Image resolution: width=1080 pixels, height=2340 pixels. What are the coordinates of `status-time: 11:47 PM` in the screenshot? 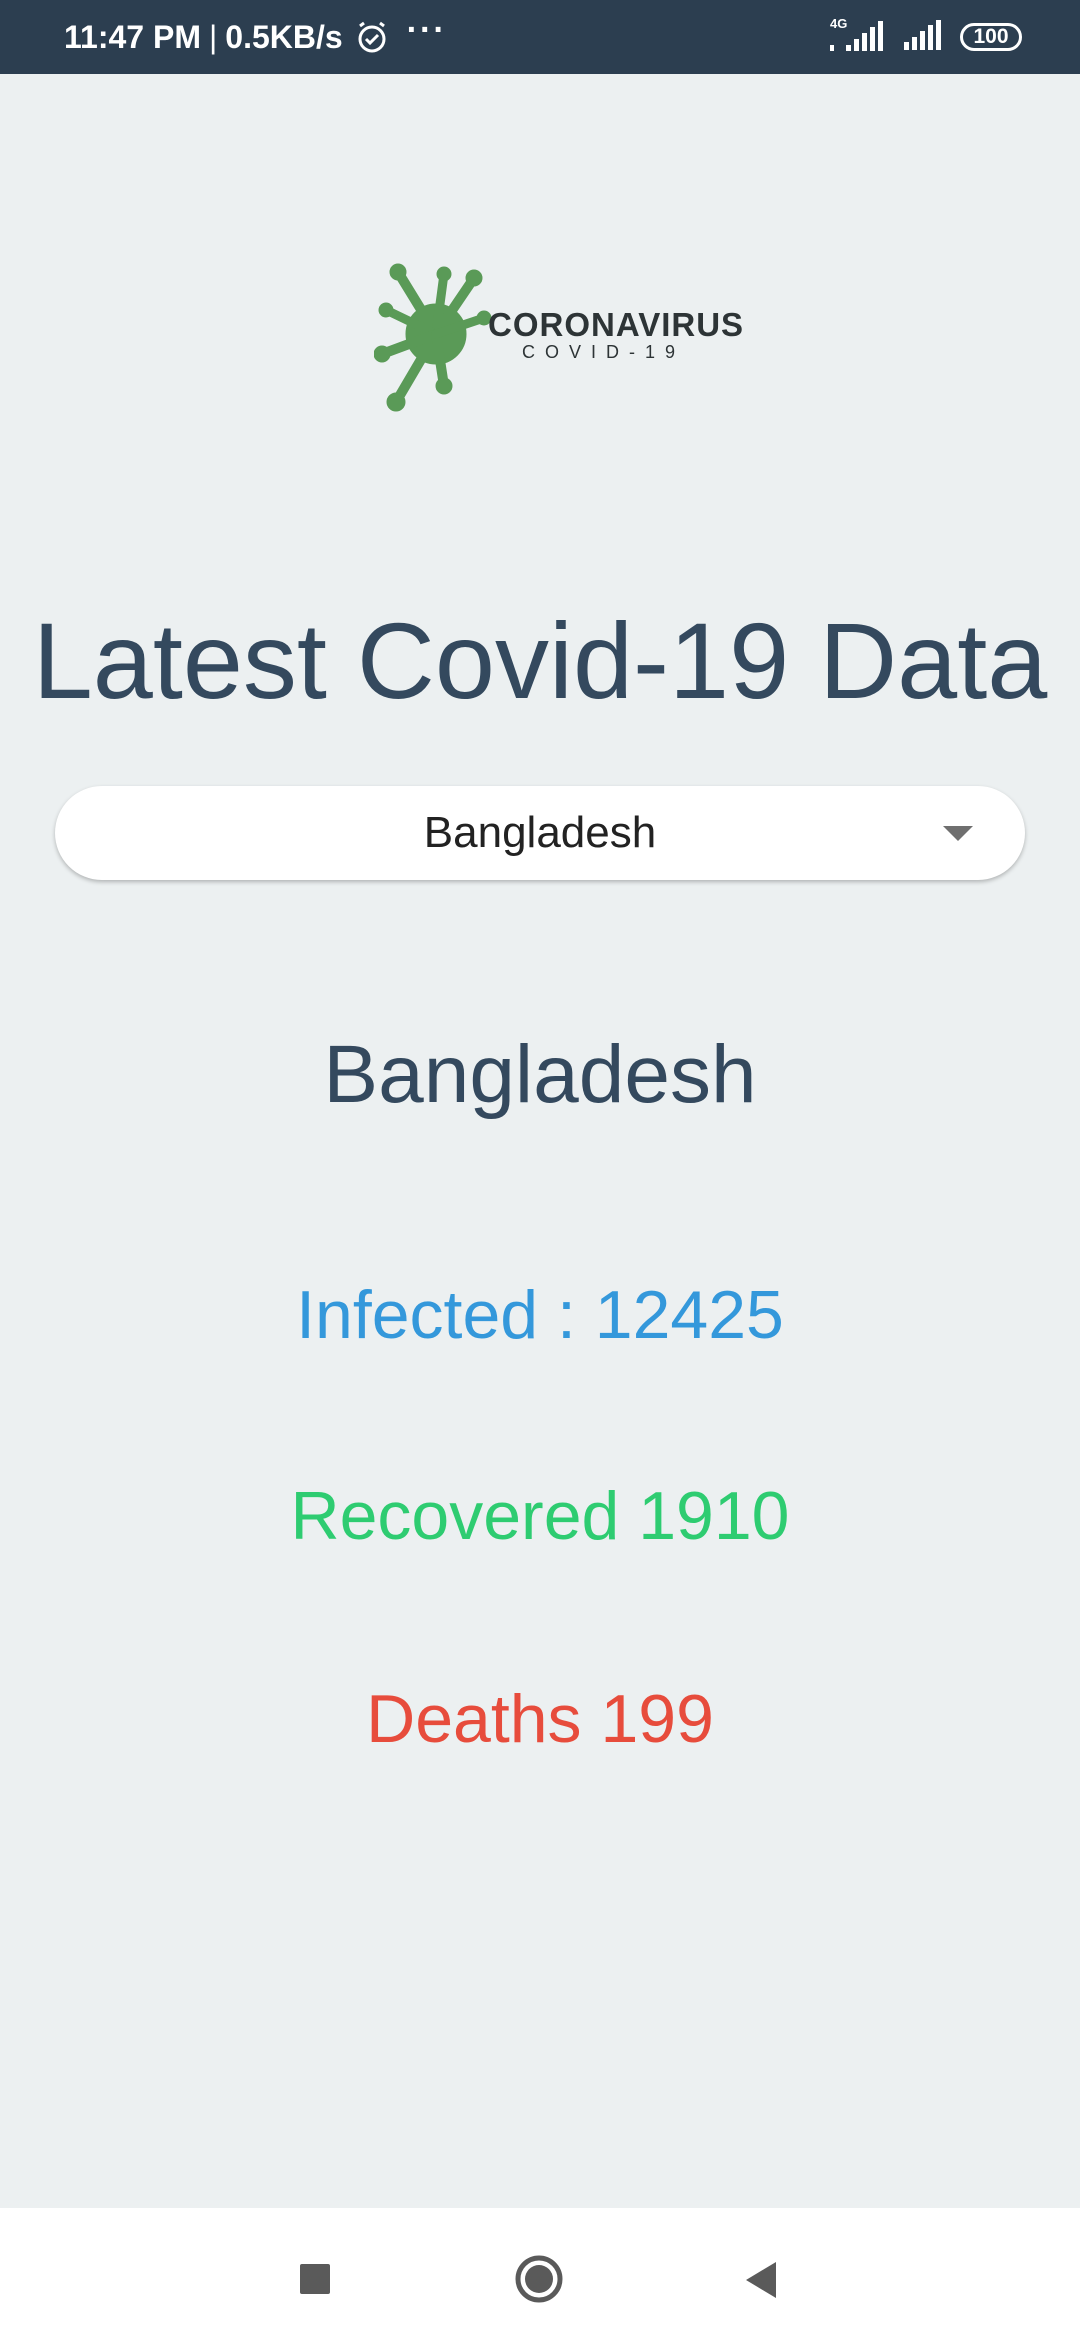 It's located at (132, 36).